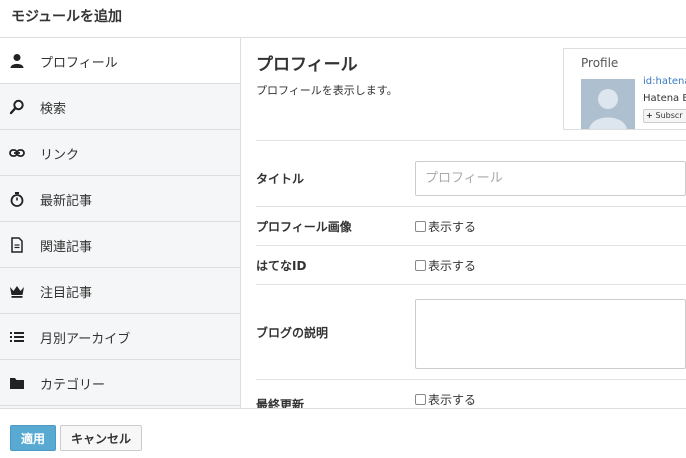  Describe the element at coordinates (67, 17) in the screenshot. I see `dialog-title: モジュールを追加` at that location.